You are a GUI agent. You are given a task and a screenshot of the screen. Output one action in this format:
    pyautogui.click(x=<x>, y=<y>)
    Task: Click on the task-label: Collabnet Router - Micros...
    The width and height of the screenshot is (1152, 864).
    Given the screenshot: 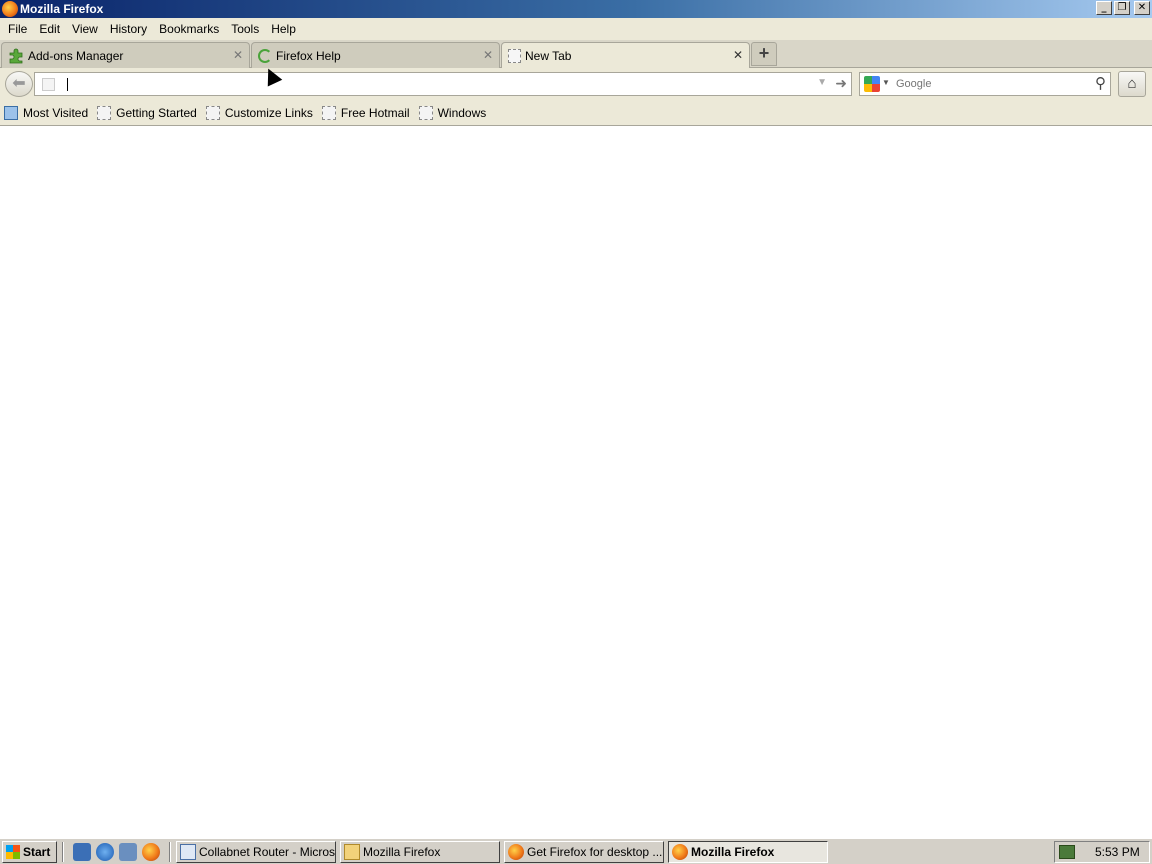 What is the action you would take?
    pyautogui.click(x=267, y=852)
    